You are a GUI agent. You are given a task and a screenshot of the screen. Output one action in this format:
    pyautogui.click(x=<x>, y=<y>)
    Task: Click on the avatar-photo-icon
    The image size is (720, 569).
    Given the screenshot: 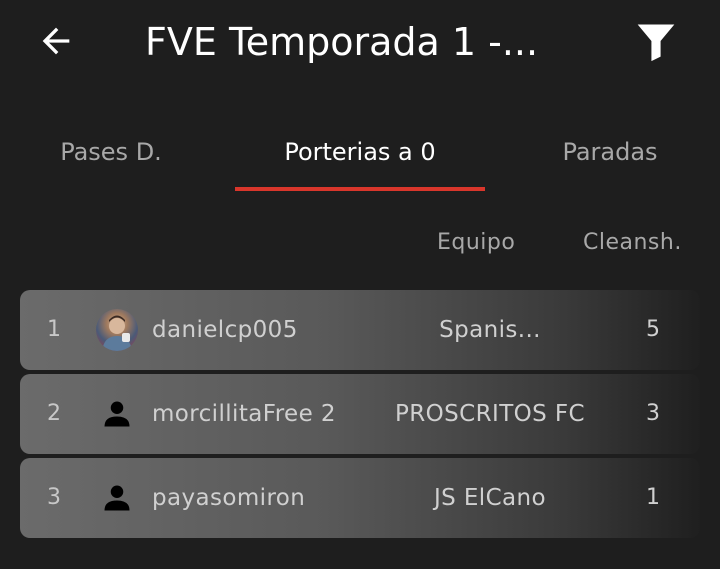 What is the action you would take?
    pyautogui.click(x=117, y=333)
    